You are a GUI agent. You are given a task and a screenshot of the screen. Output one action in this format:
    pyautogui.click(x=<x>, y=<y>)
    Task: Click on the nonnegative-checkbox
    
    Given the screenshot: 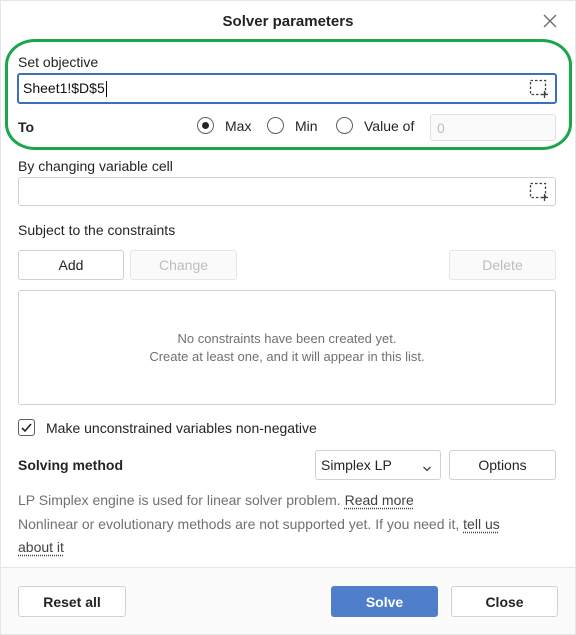 What is the action you would take?
    pyautogui.click(x=26, y=427)
    